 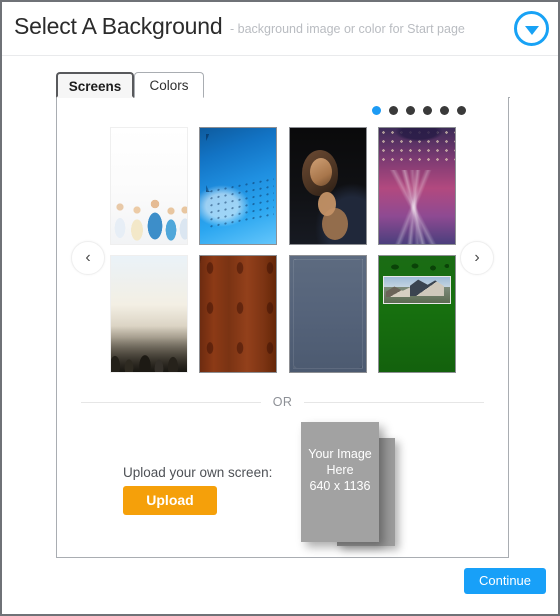 What do you see at coordinates (95, 85) in the screenshot?
I see `tab-screens: Screens` at bounding box center [95, 85].